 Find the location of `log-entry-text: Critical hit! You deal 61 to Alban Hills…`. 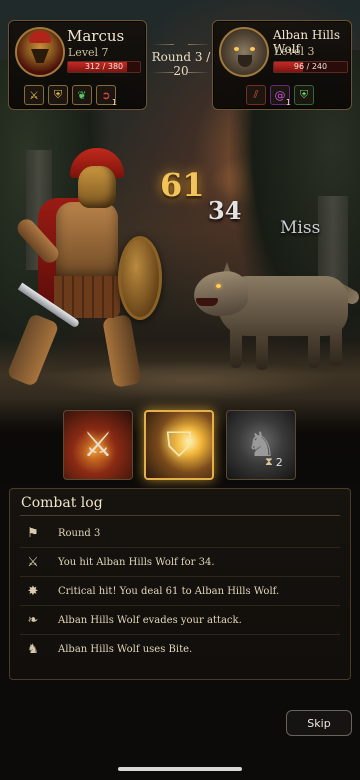

log-entry-text: Critical hit! You deal 61 to Alban Hills… is located at coordinates (169, 591).